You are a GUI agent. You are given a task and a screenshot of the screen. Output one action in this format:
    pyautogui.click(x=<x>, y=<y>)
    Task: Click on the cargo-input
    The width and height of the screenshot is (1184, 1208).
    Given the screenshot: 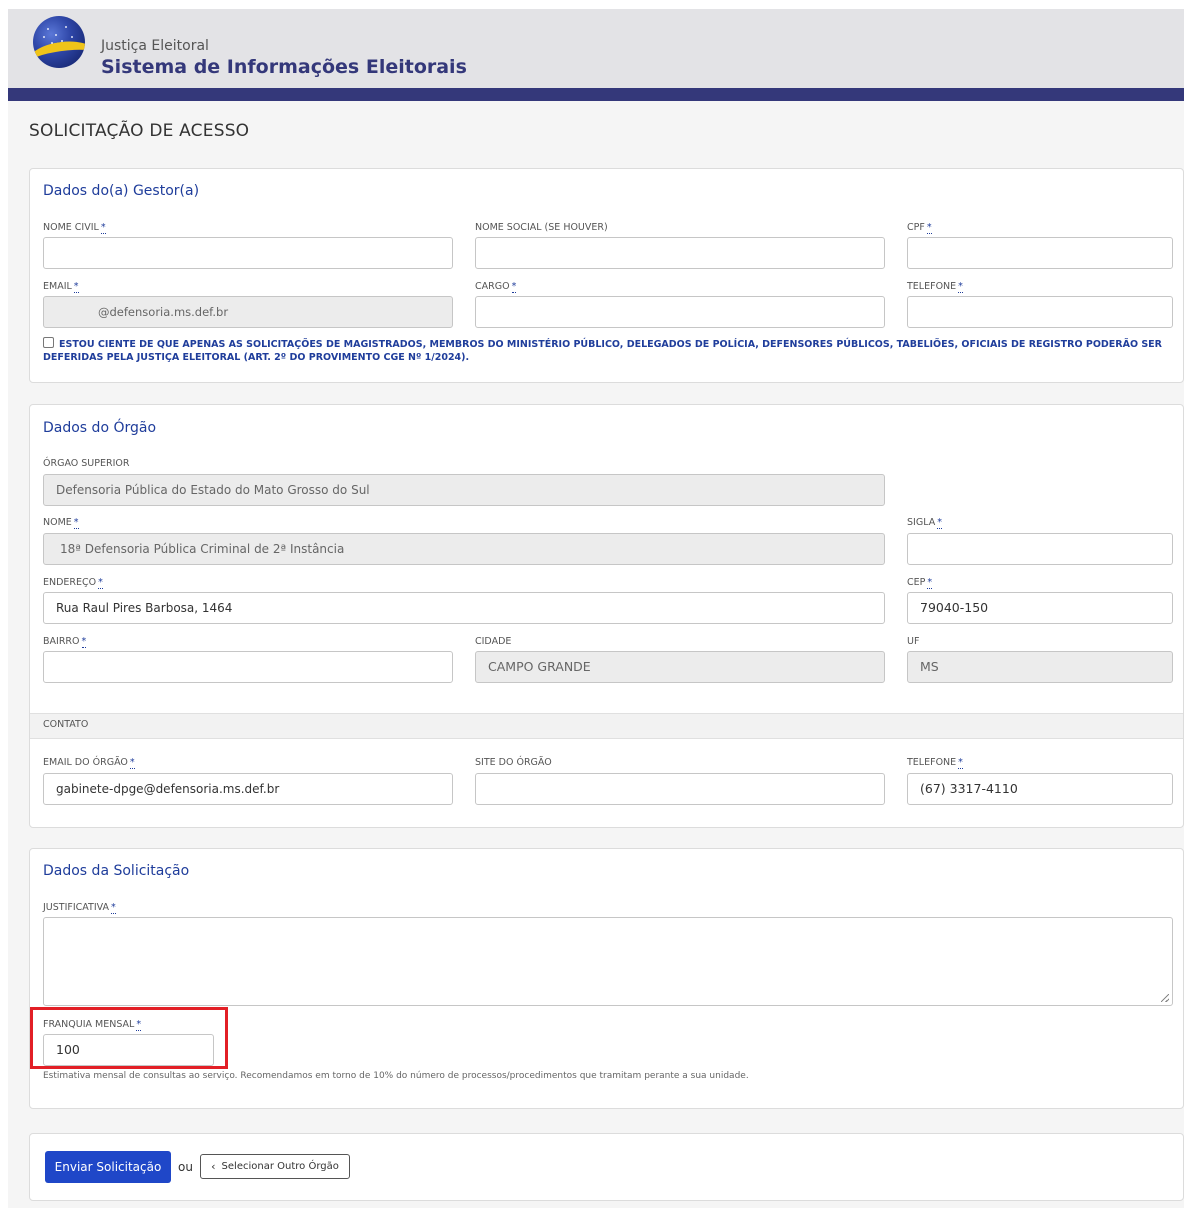 What is the action you would take?
    pyautogui.click(x=680, y=312)
    